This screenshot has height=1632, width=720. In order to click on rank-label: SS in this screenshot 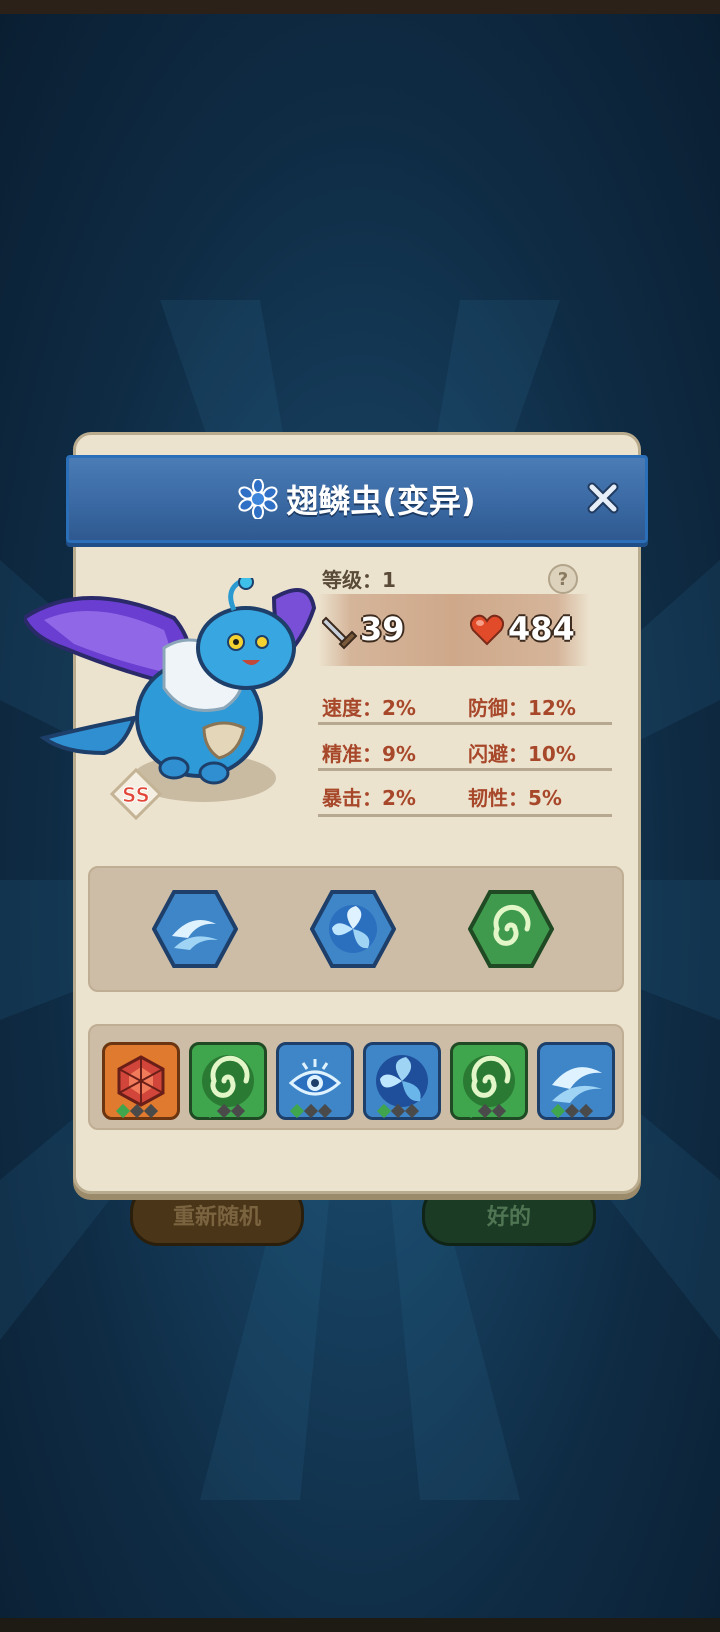, I will do `click(136, 795)`.